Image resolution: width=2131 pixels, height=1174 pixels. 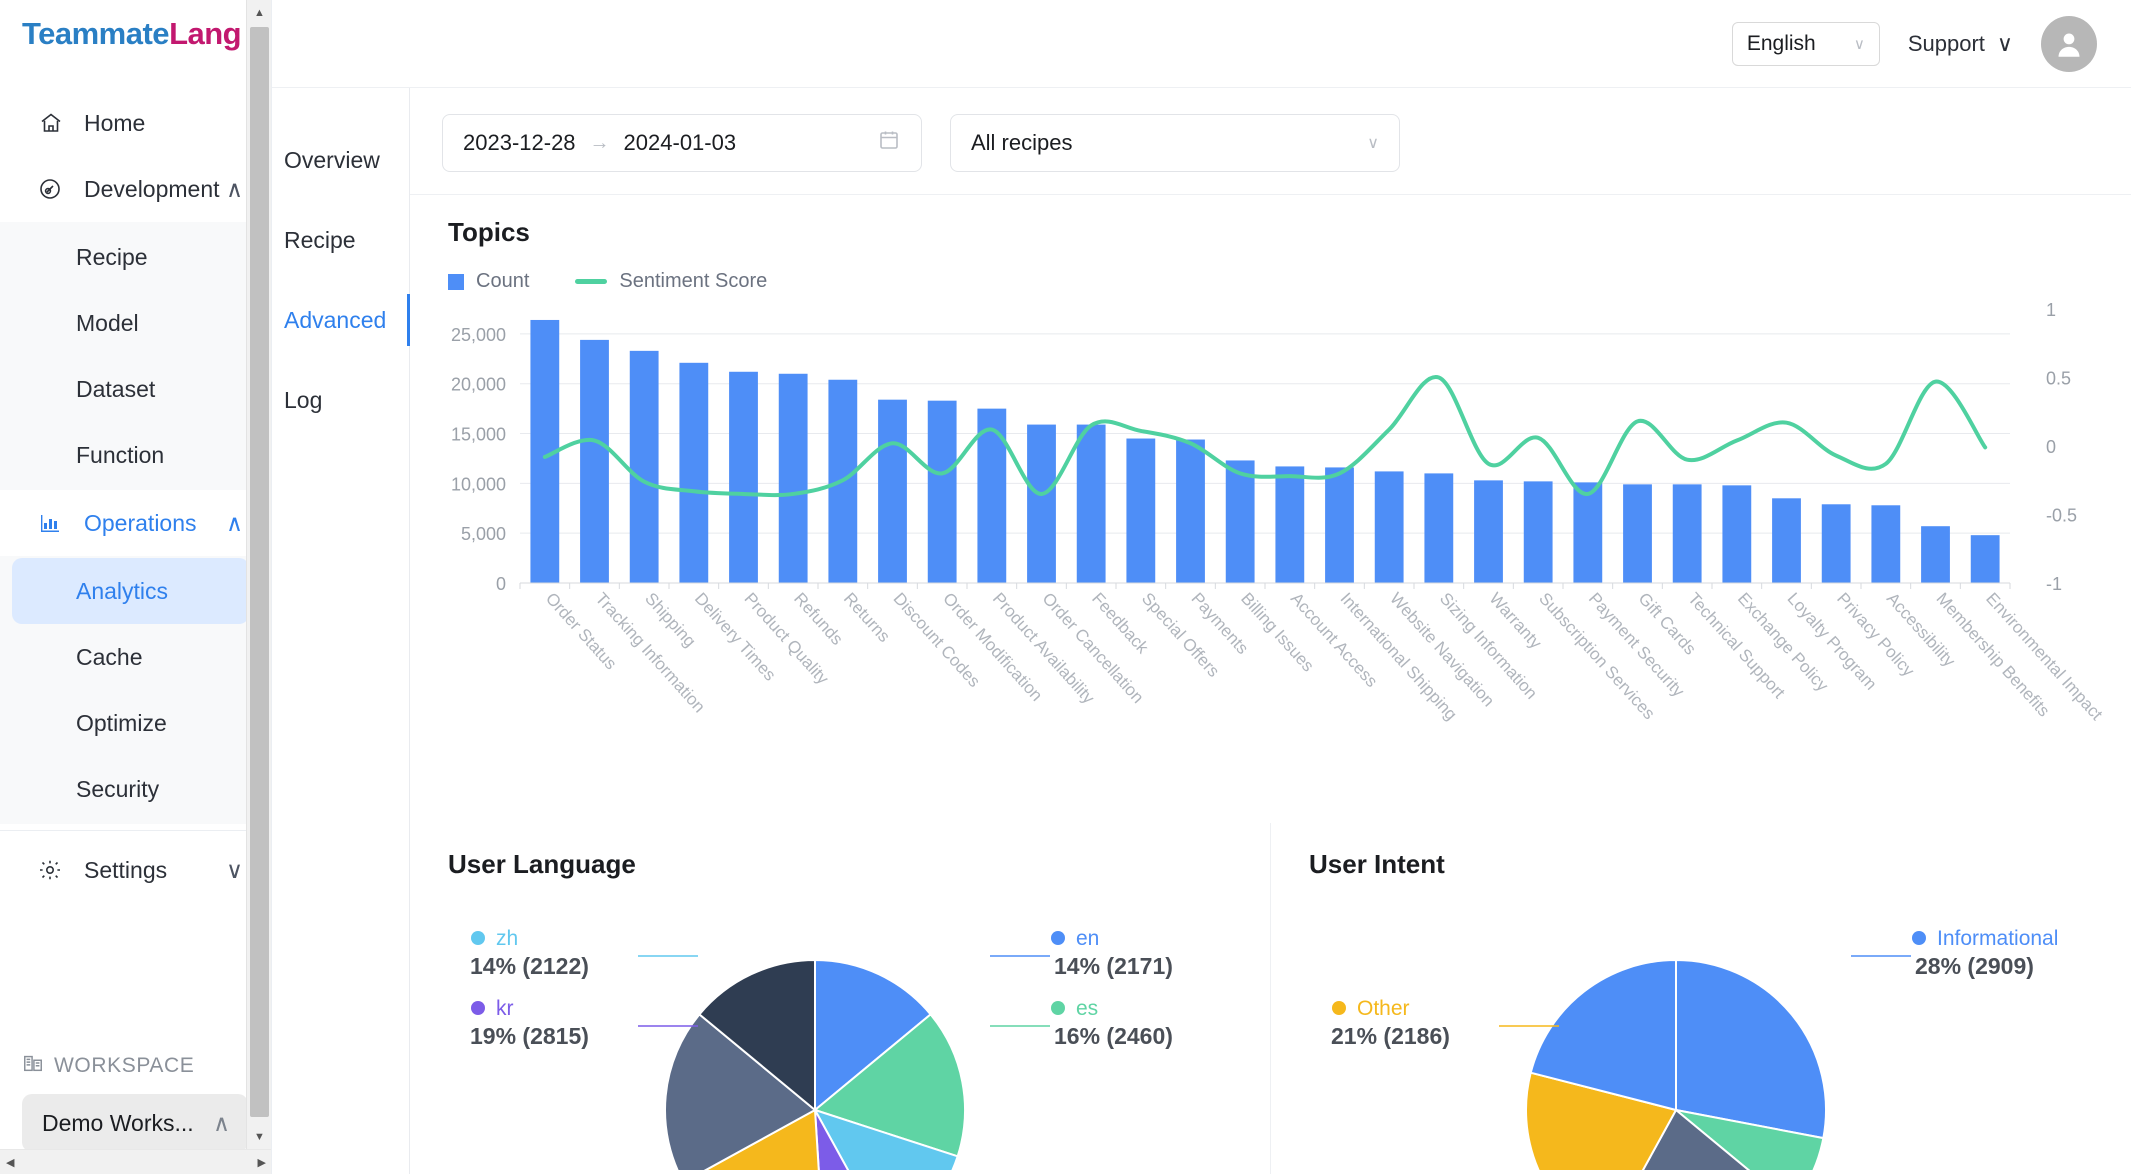 I want to click on sidebar-item-recipe: Recipe, so click(x=135, y=257).